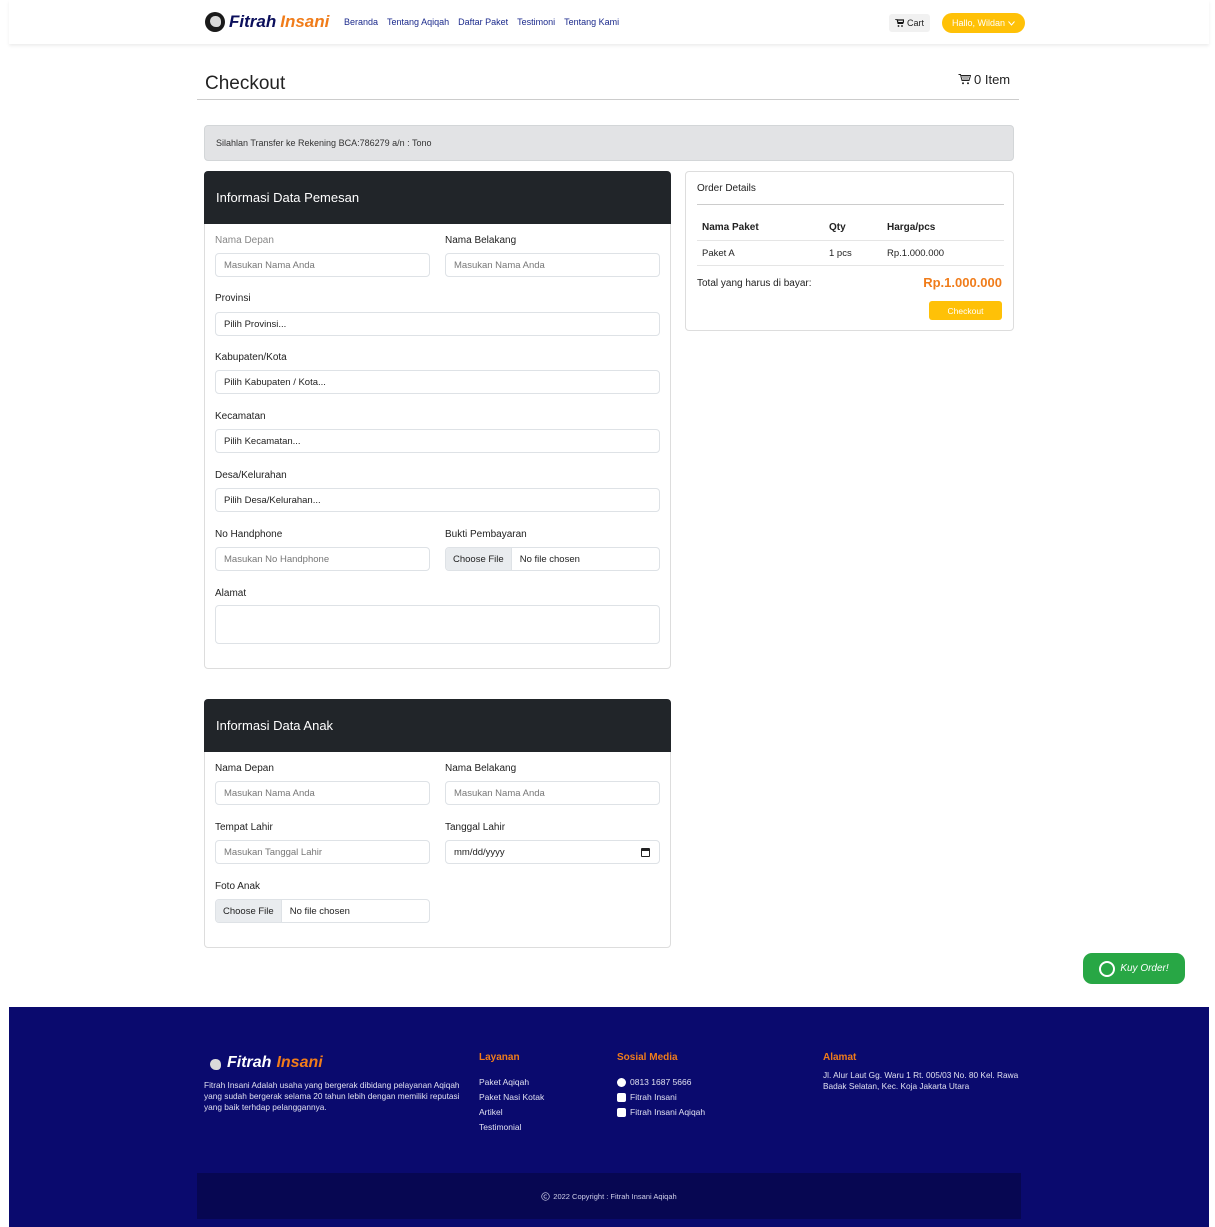 This screenshot has width=1215, height=1227. What do you see at coordinates (244, 240) in the screenshot?
I see `pemesan-nama-depan-label: Nama Depan` at bounding box center [244, 240].